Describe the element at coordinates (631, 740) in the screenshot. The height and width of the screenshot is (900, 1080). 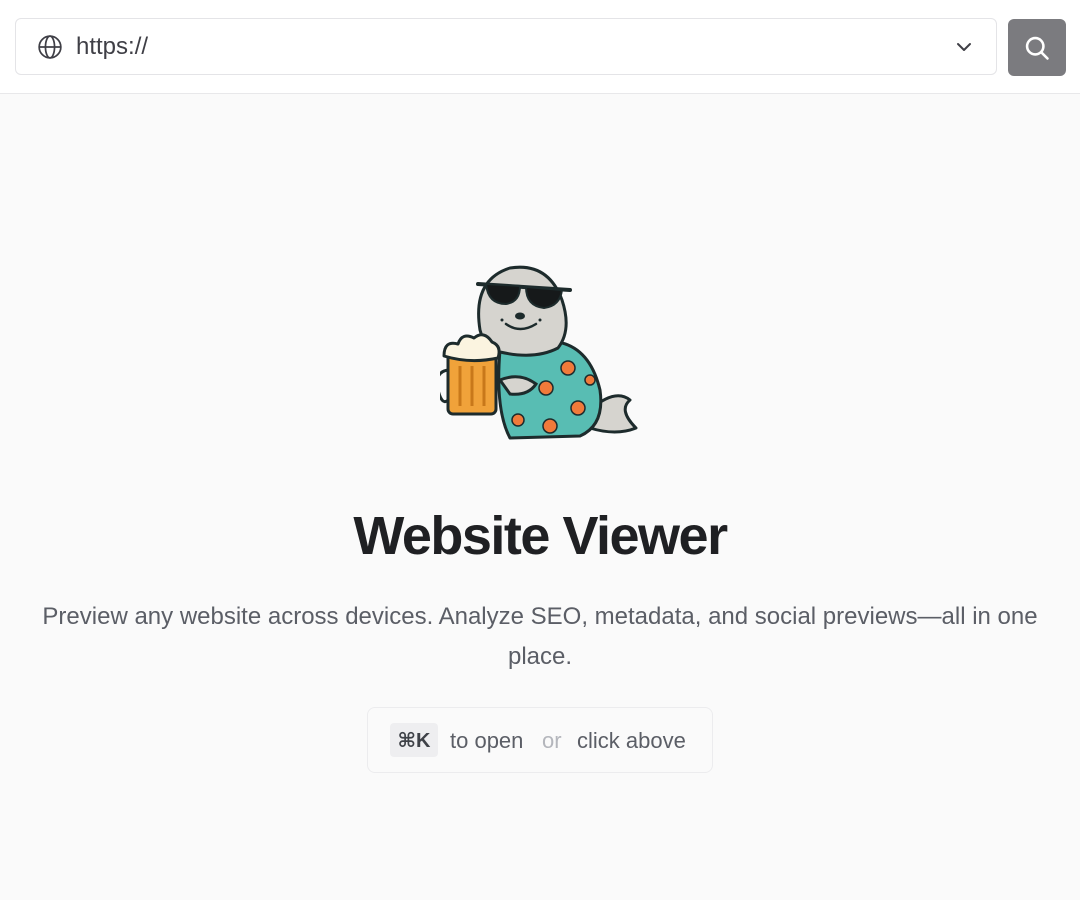
I see `hint-click-text: click above` at that location.